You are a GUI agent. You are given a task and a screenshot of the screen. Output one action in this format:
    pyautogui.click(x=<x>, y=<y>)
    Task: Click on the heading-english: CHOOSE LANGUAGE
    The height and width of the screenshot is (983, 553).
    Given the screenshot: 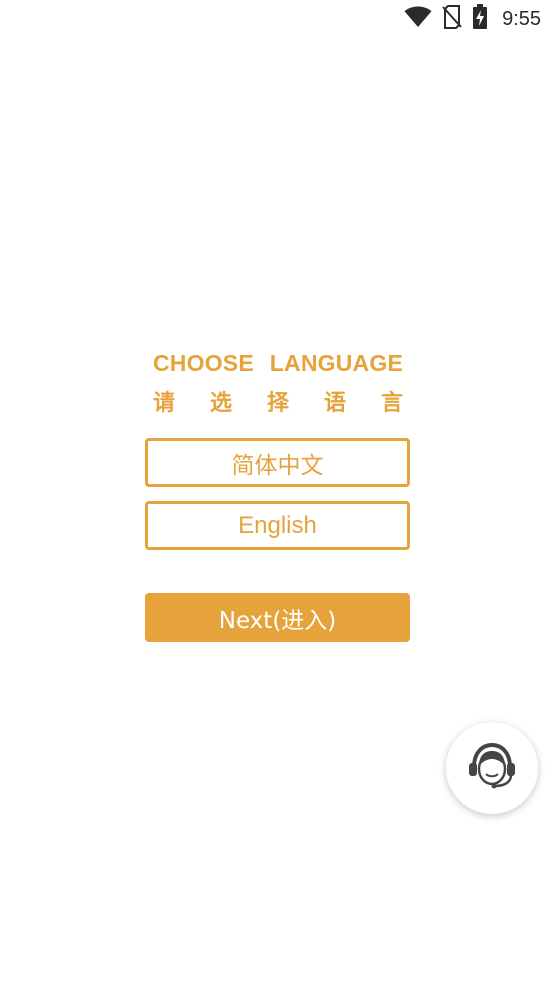 What is the action you would take?
    pyautogui.click(x=278, y=363)
    